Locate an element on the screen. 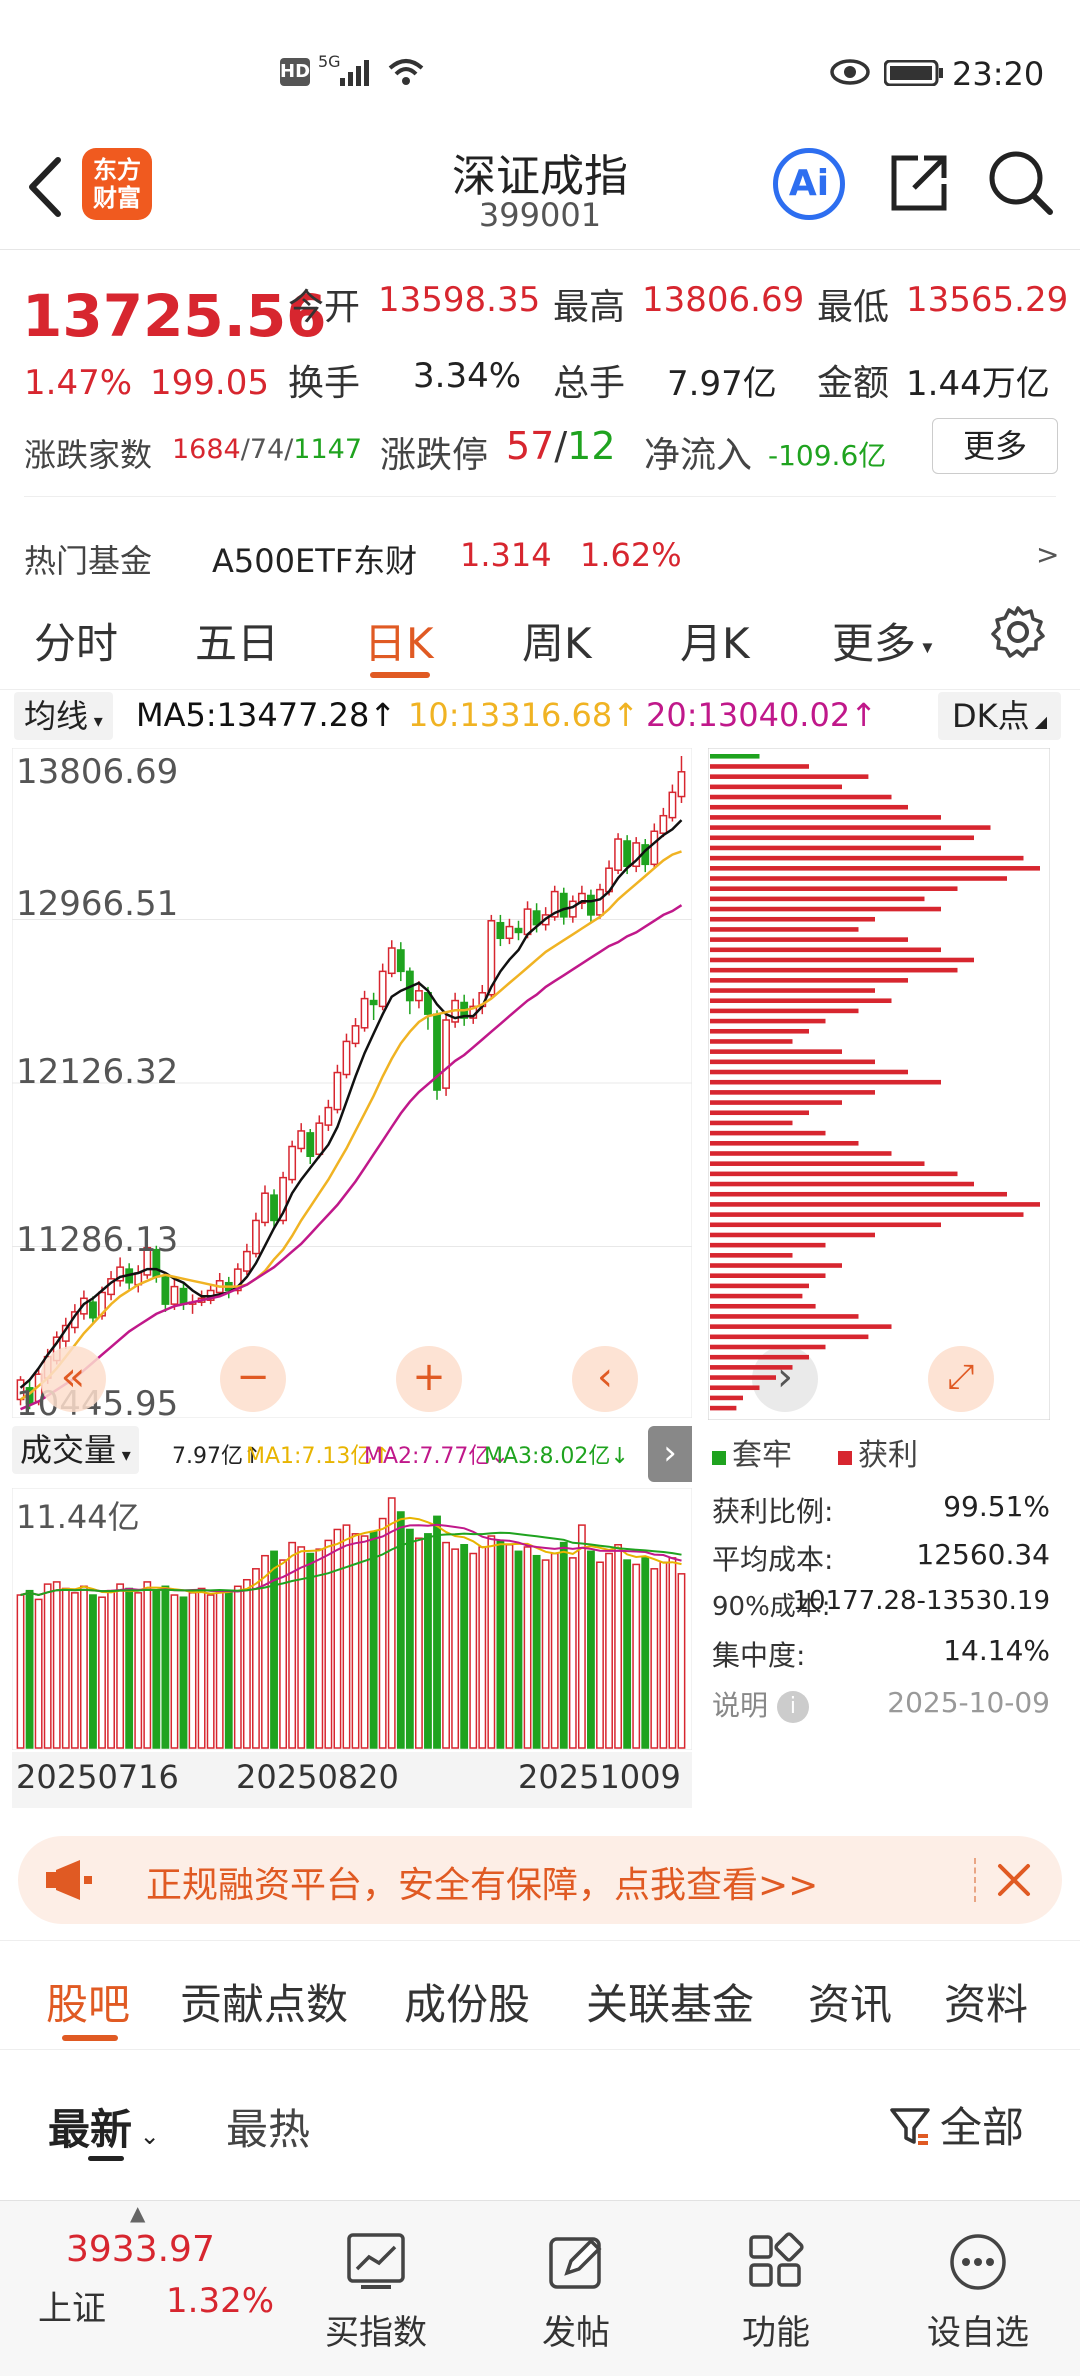 The height and width of the screenshot is (2376, 1080). sort-filter-bar: 最新 ⌄ 最热 全部 is located at coordinates (540, 2125).